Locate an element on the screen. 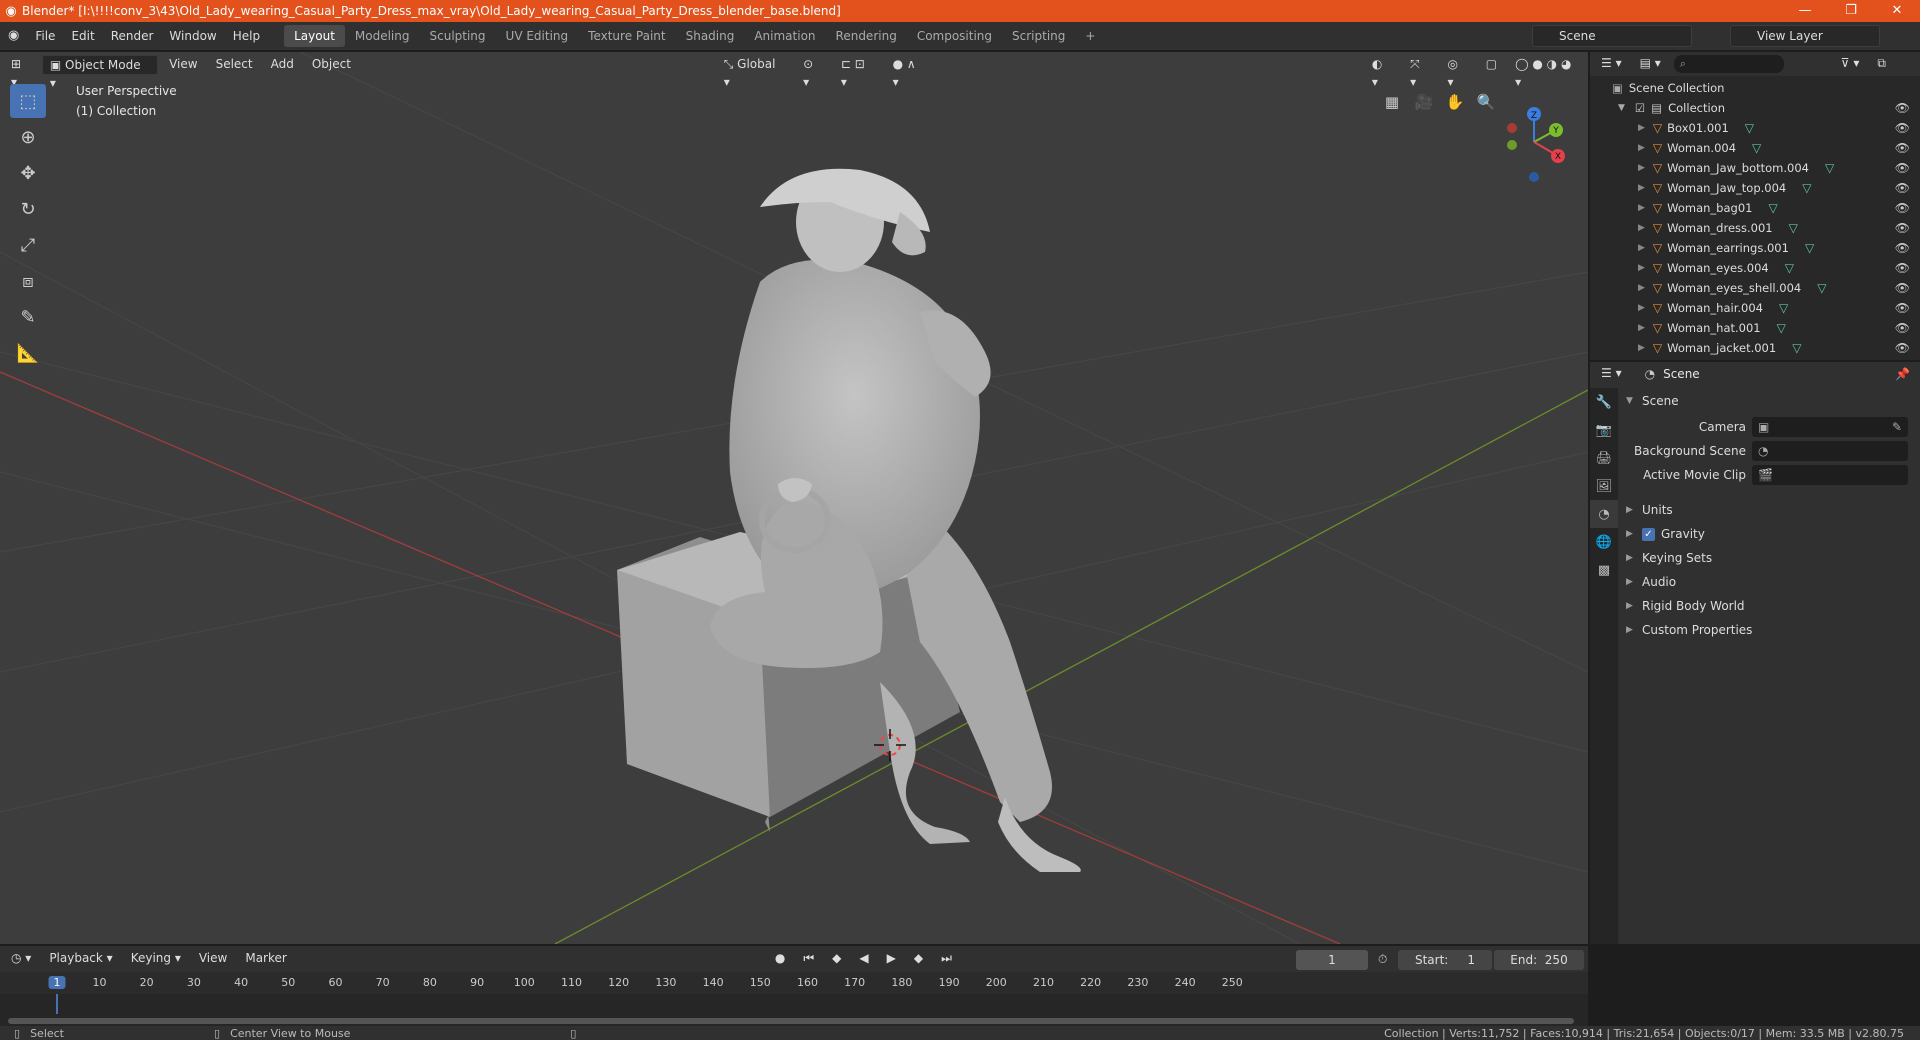 This screenshot has height=1040, width=1920. render-tab-icon: 📷 is located at coordinates (1604, 430).